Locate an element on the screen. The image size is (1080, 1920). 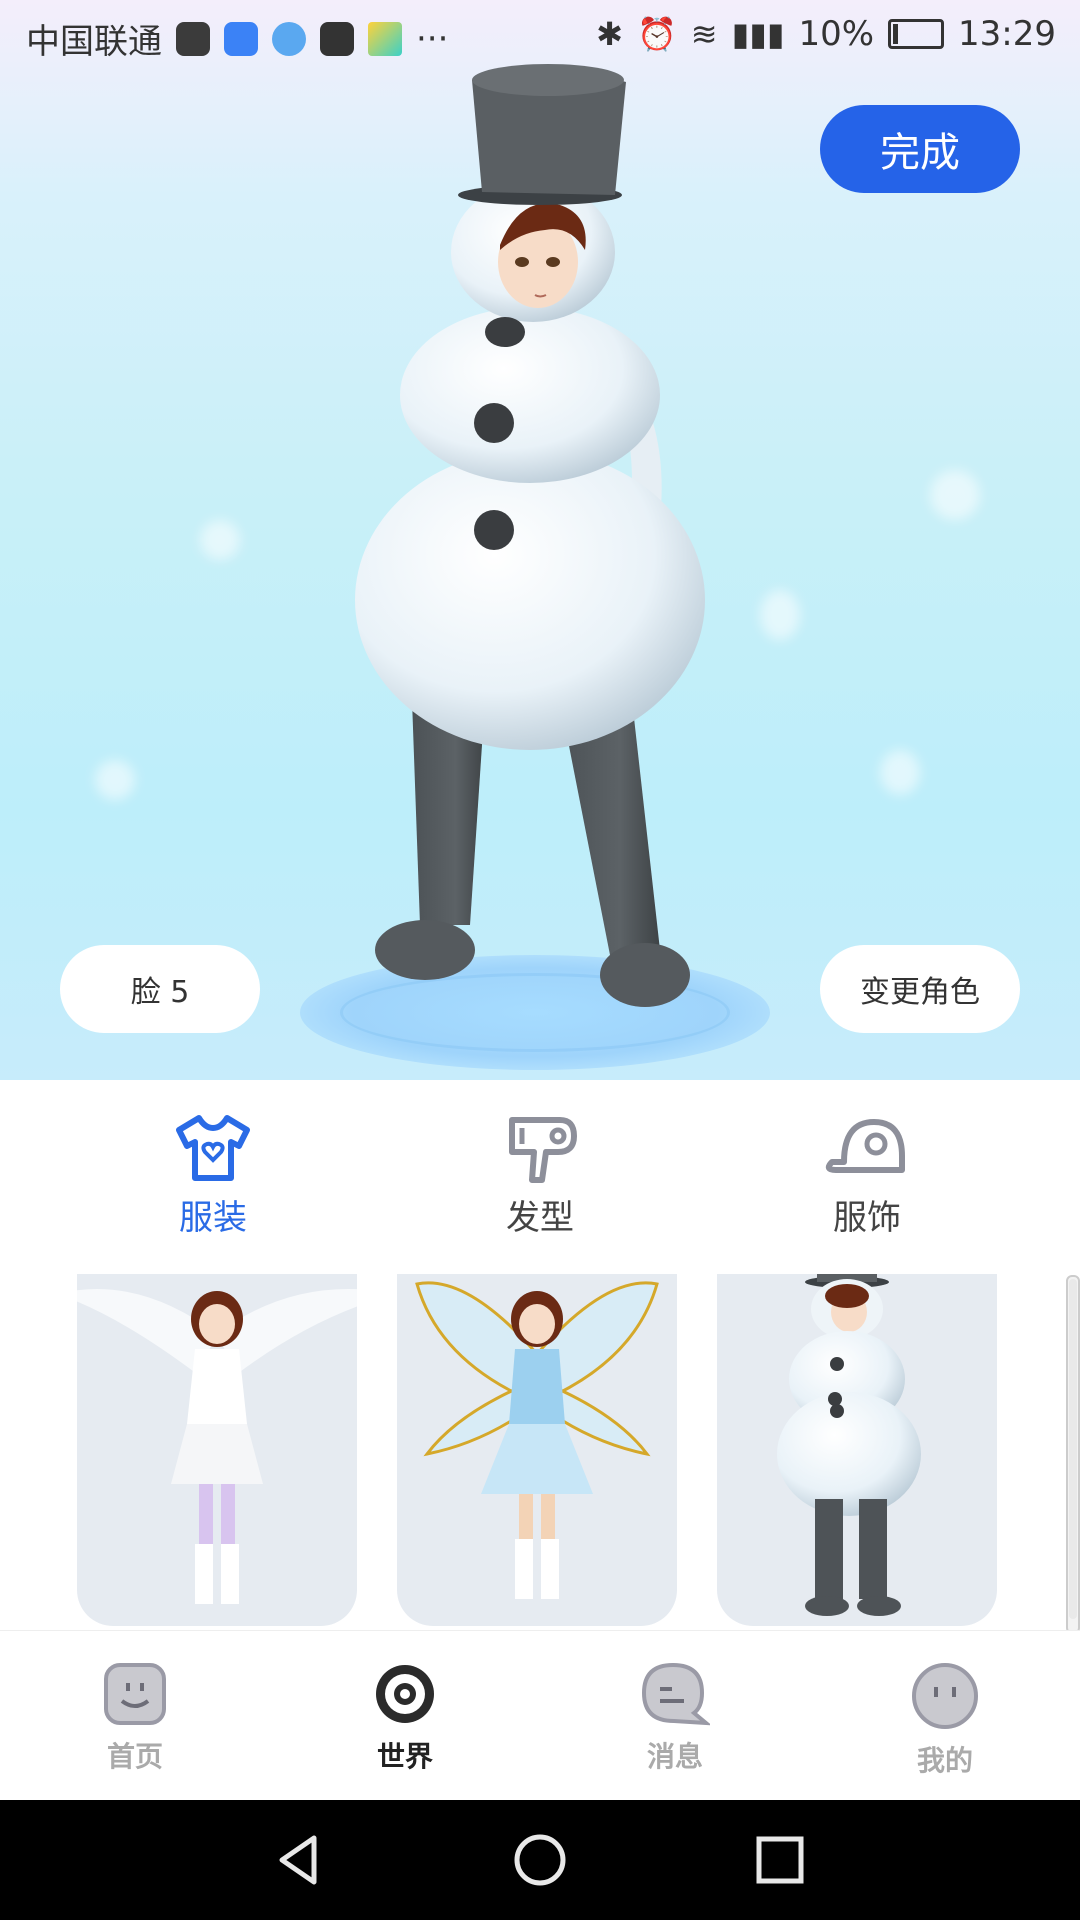
nav-profile: 我的 is located at coordinates (945, 1720).